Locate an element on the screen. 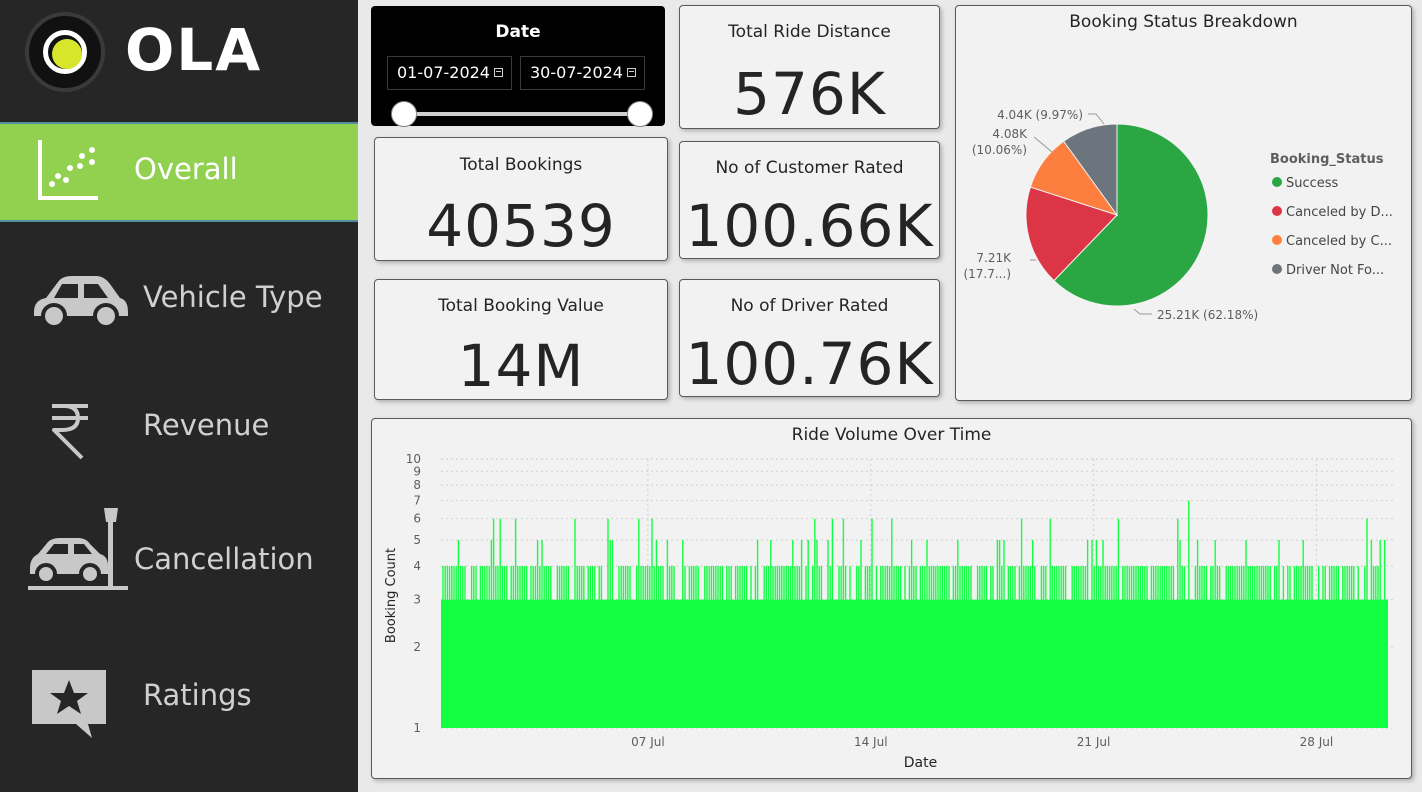  nav-item-overall: Overall is located at coordinates (179, 172).